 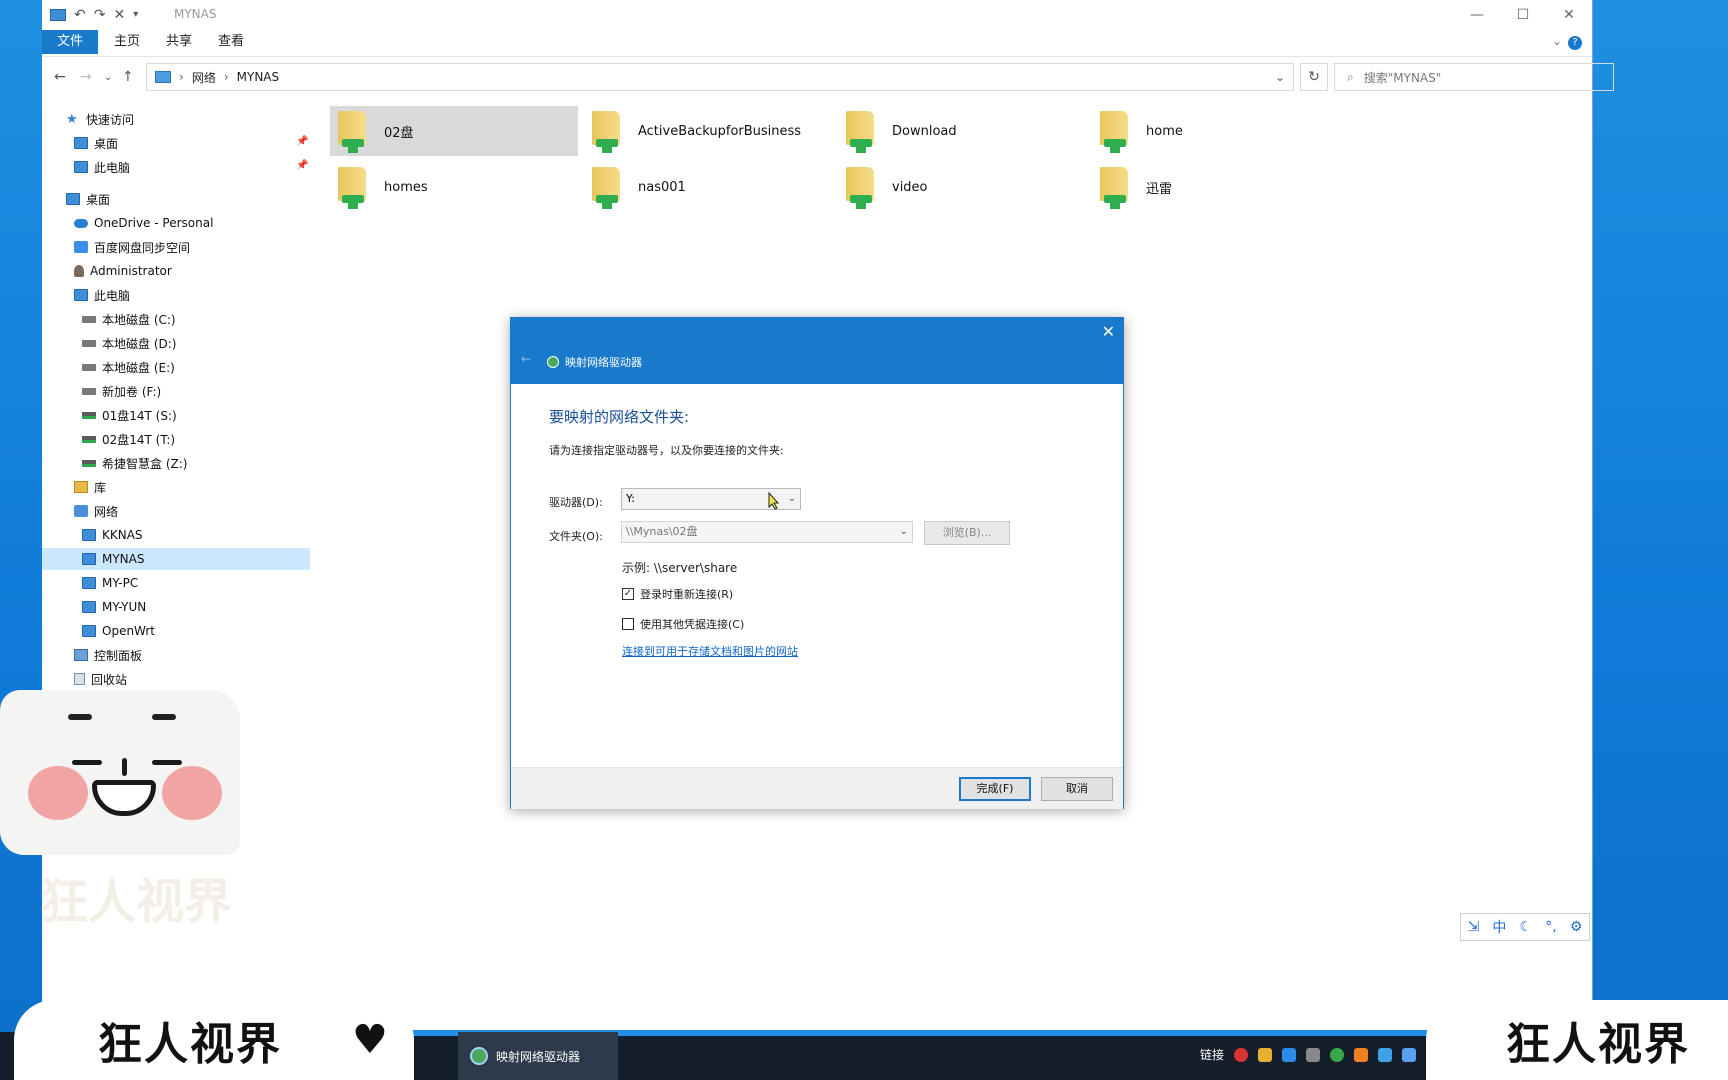 What do you see at coordinates (124, 767) in the screenshot?
I see `sticker-nose` at bounding box center [124, 767].